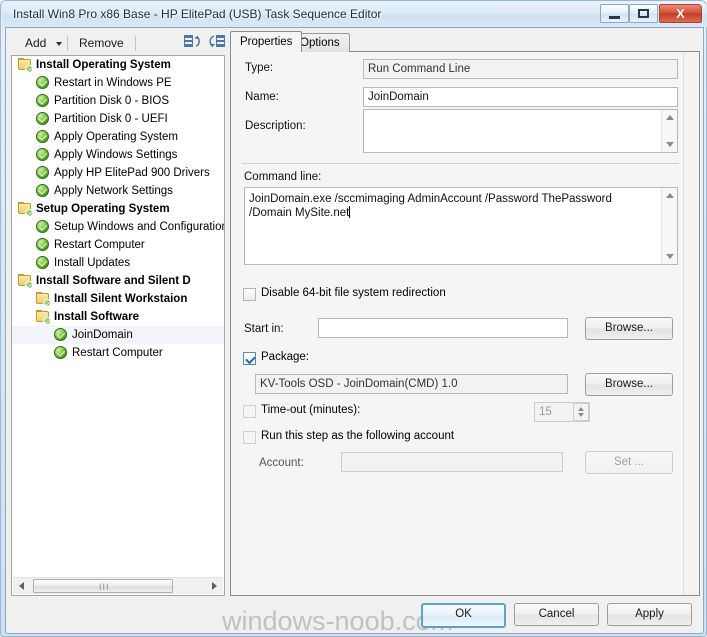 Image resolution: width=707 pixels, height=637 pixels. What do you see at coordinates (113, 281) in the screenshot?
I see `tree-item-label: Install Software and Silent D` at bounding box center [113, 281].